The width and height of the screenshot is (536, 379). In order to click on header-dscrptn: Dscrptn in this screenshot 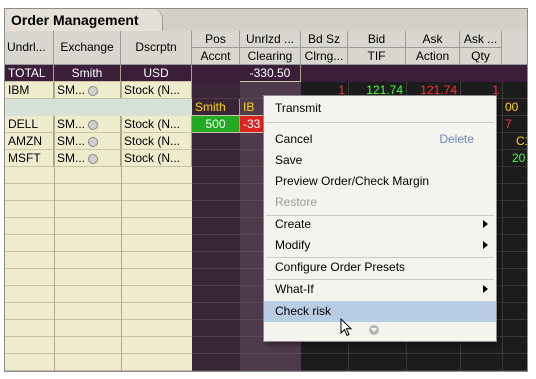, I will do `click(156, 48)`.